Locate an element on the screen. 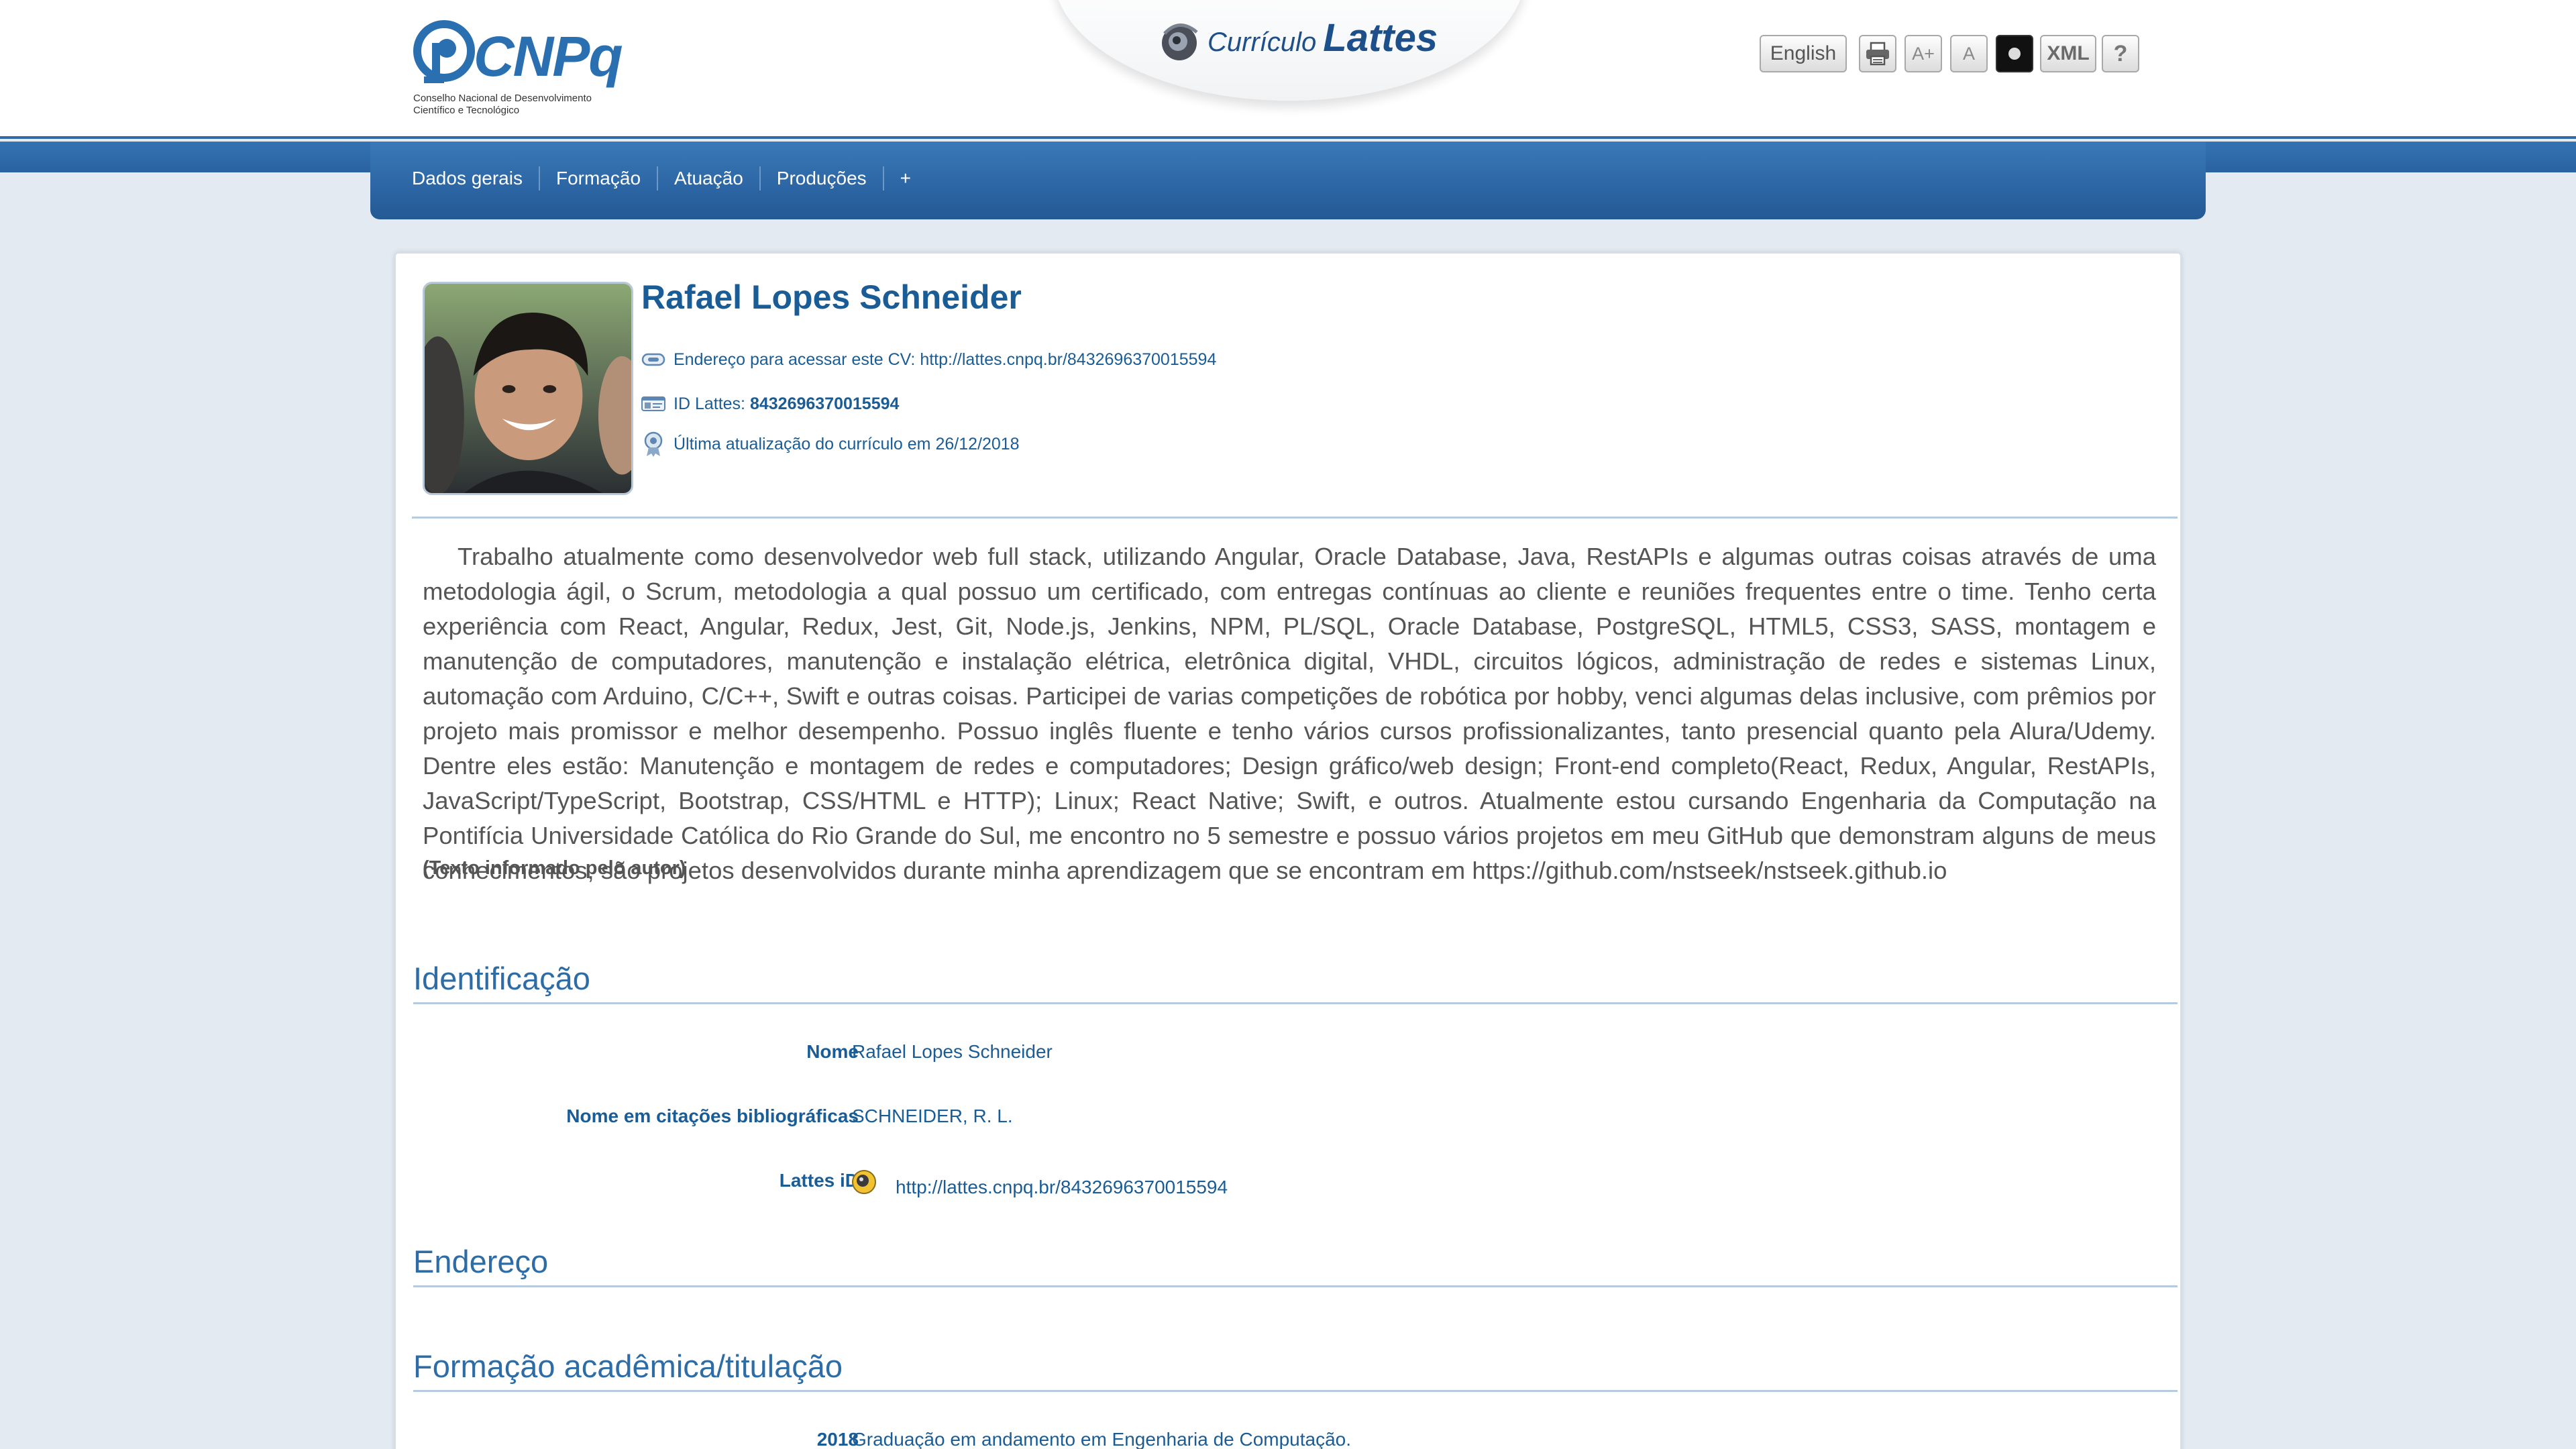 The image size is (2576, 1449). help-label: ? is located at coordinates (2120, 53).